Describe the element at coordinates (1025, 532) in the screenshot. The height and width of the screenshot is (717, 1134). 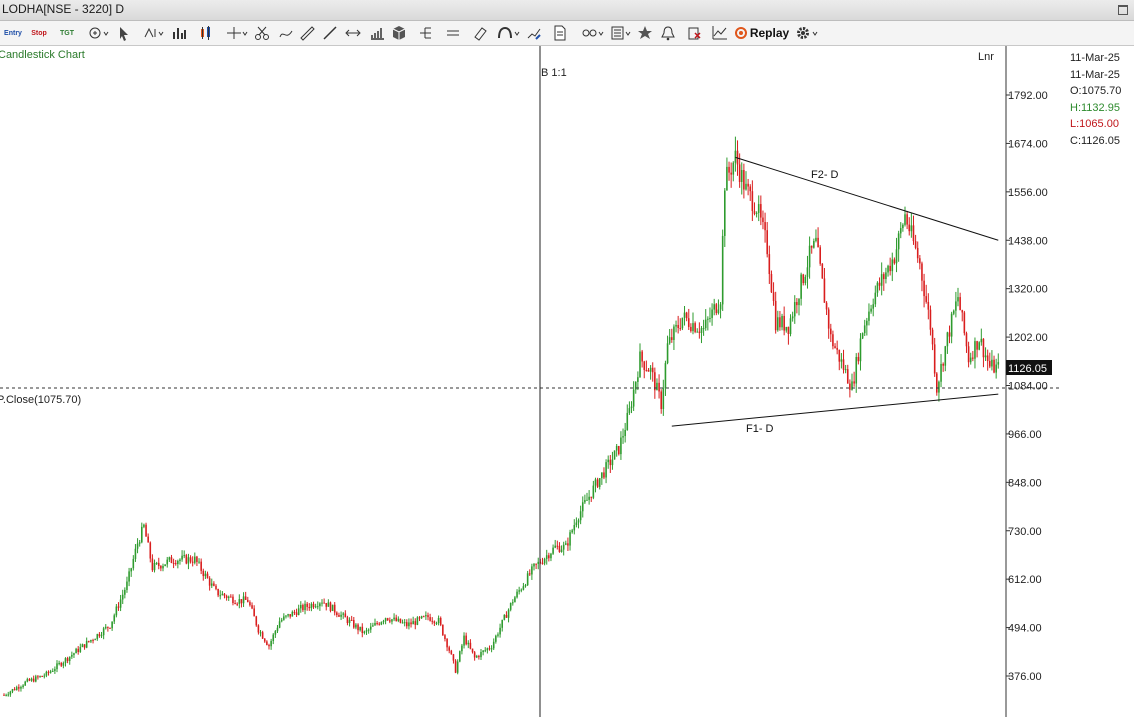
I see `y-tick-label: 730.00` at that location.